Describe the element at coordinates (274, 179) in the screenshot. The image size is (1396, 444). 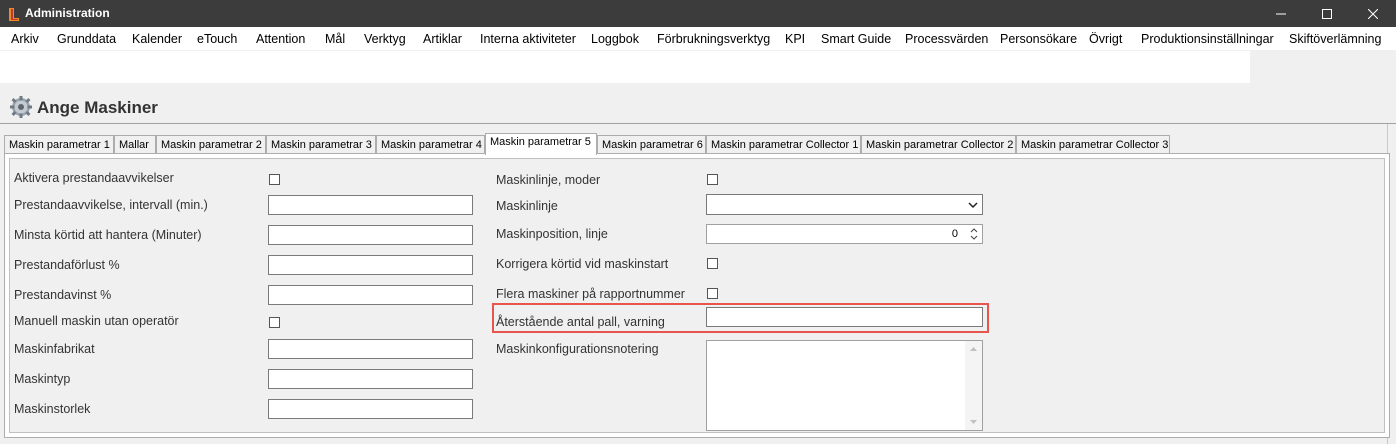
I see `checkbox-aktivera-prestandaavvikelser` at that location.